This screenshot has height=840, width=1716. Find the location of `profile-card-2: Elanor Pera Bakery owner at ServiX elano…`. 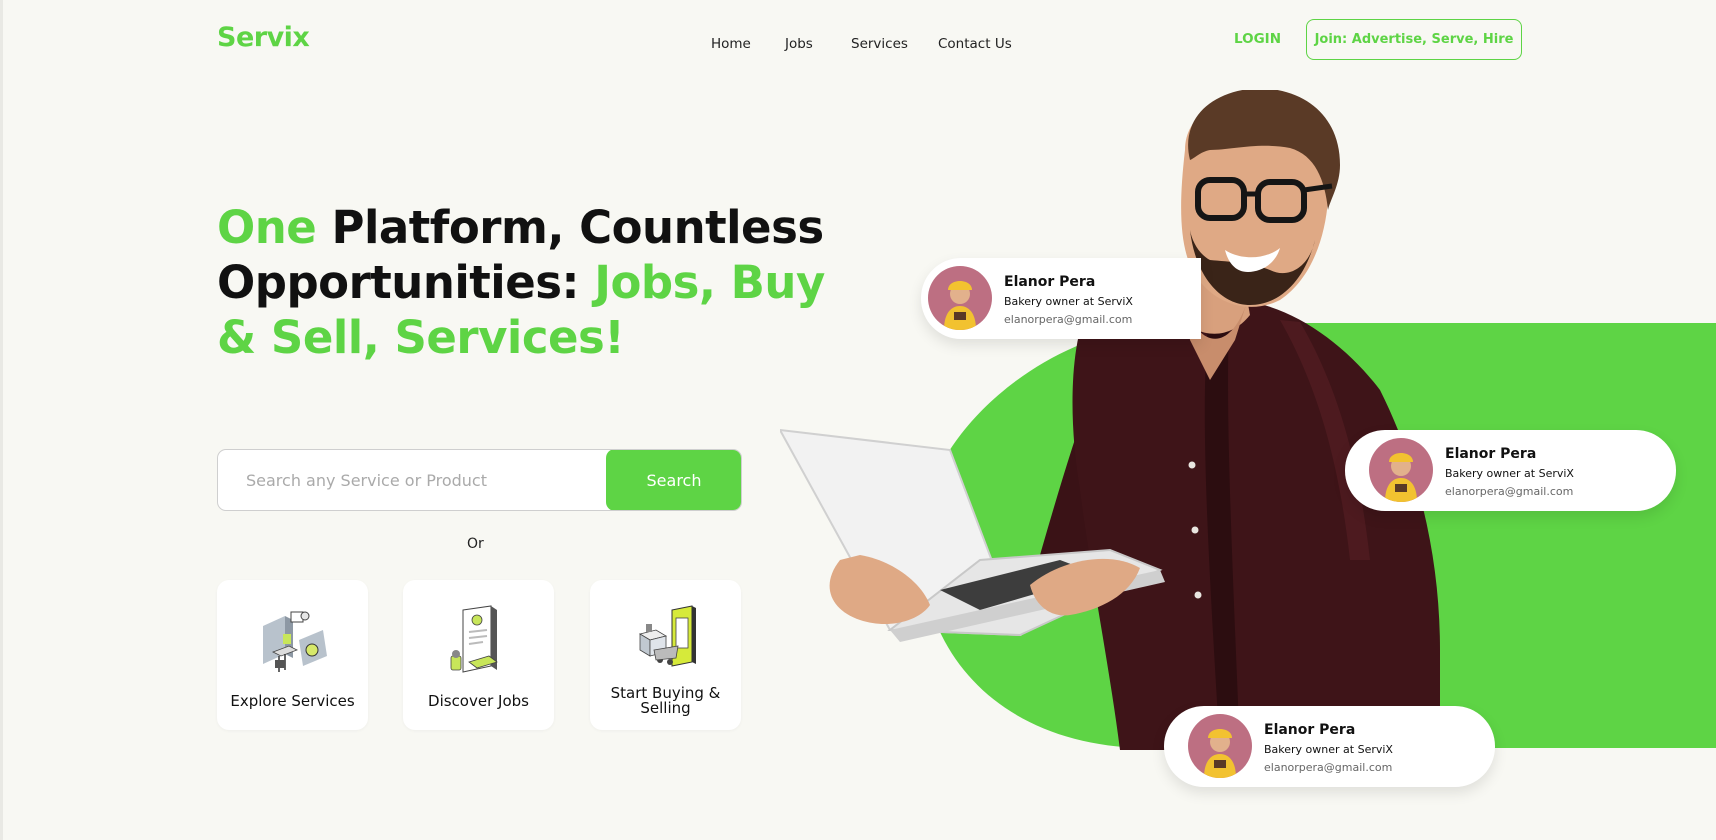

profile-card-2: Elanor Pera Bakery owner at ServiX elano… is located at coordinates (1510, 470).